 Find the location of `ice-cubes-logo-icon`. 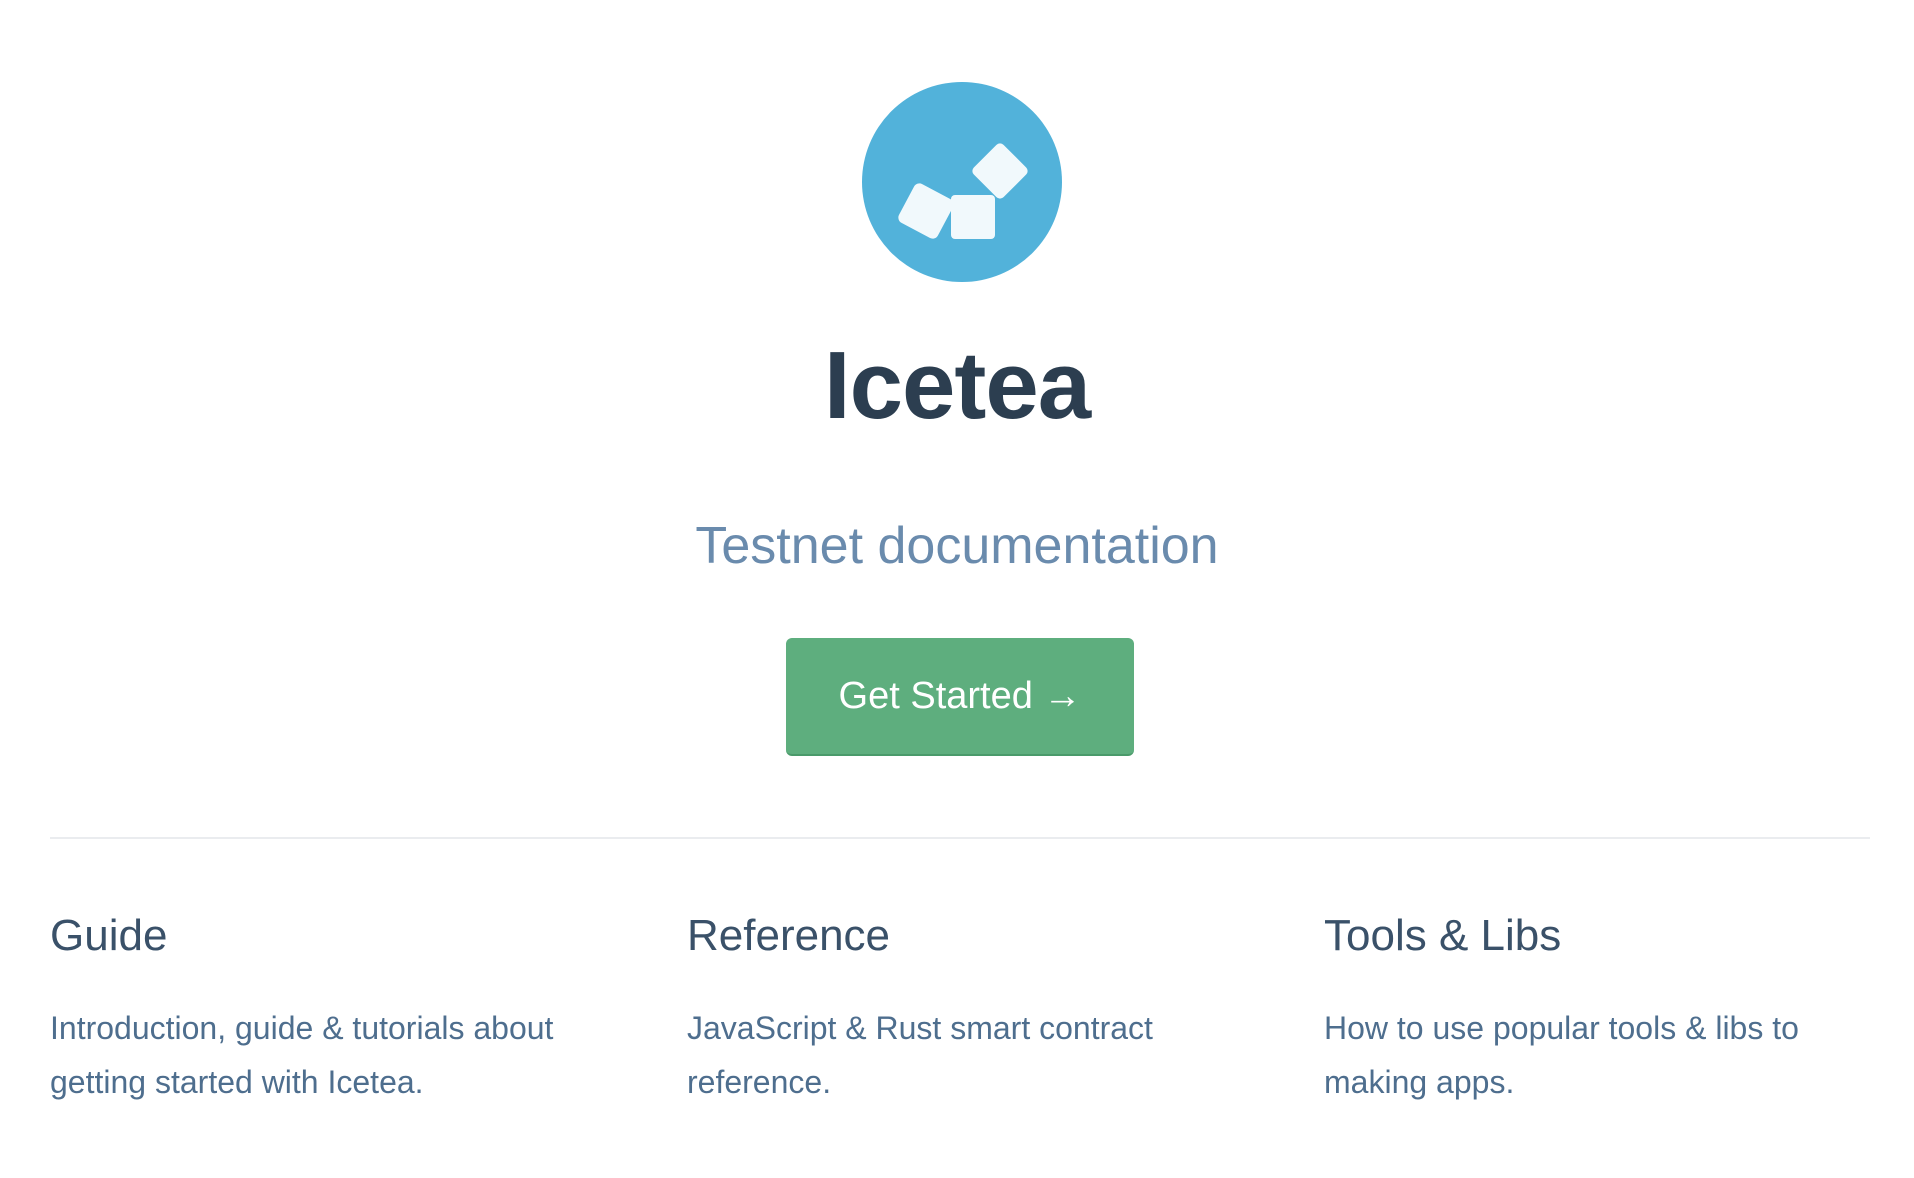

ice-cubes-logo-icon is located at coordinates (962, 182).